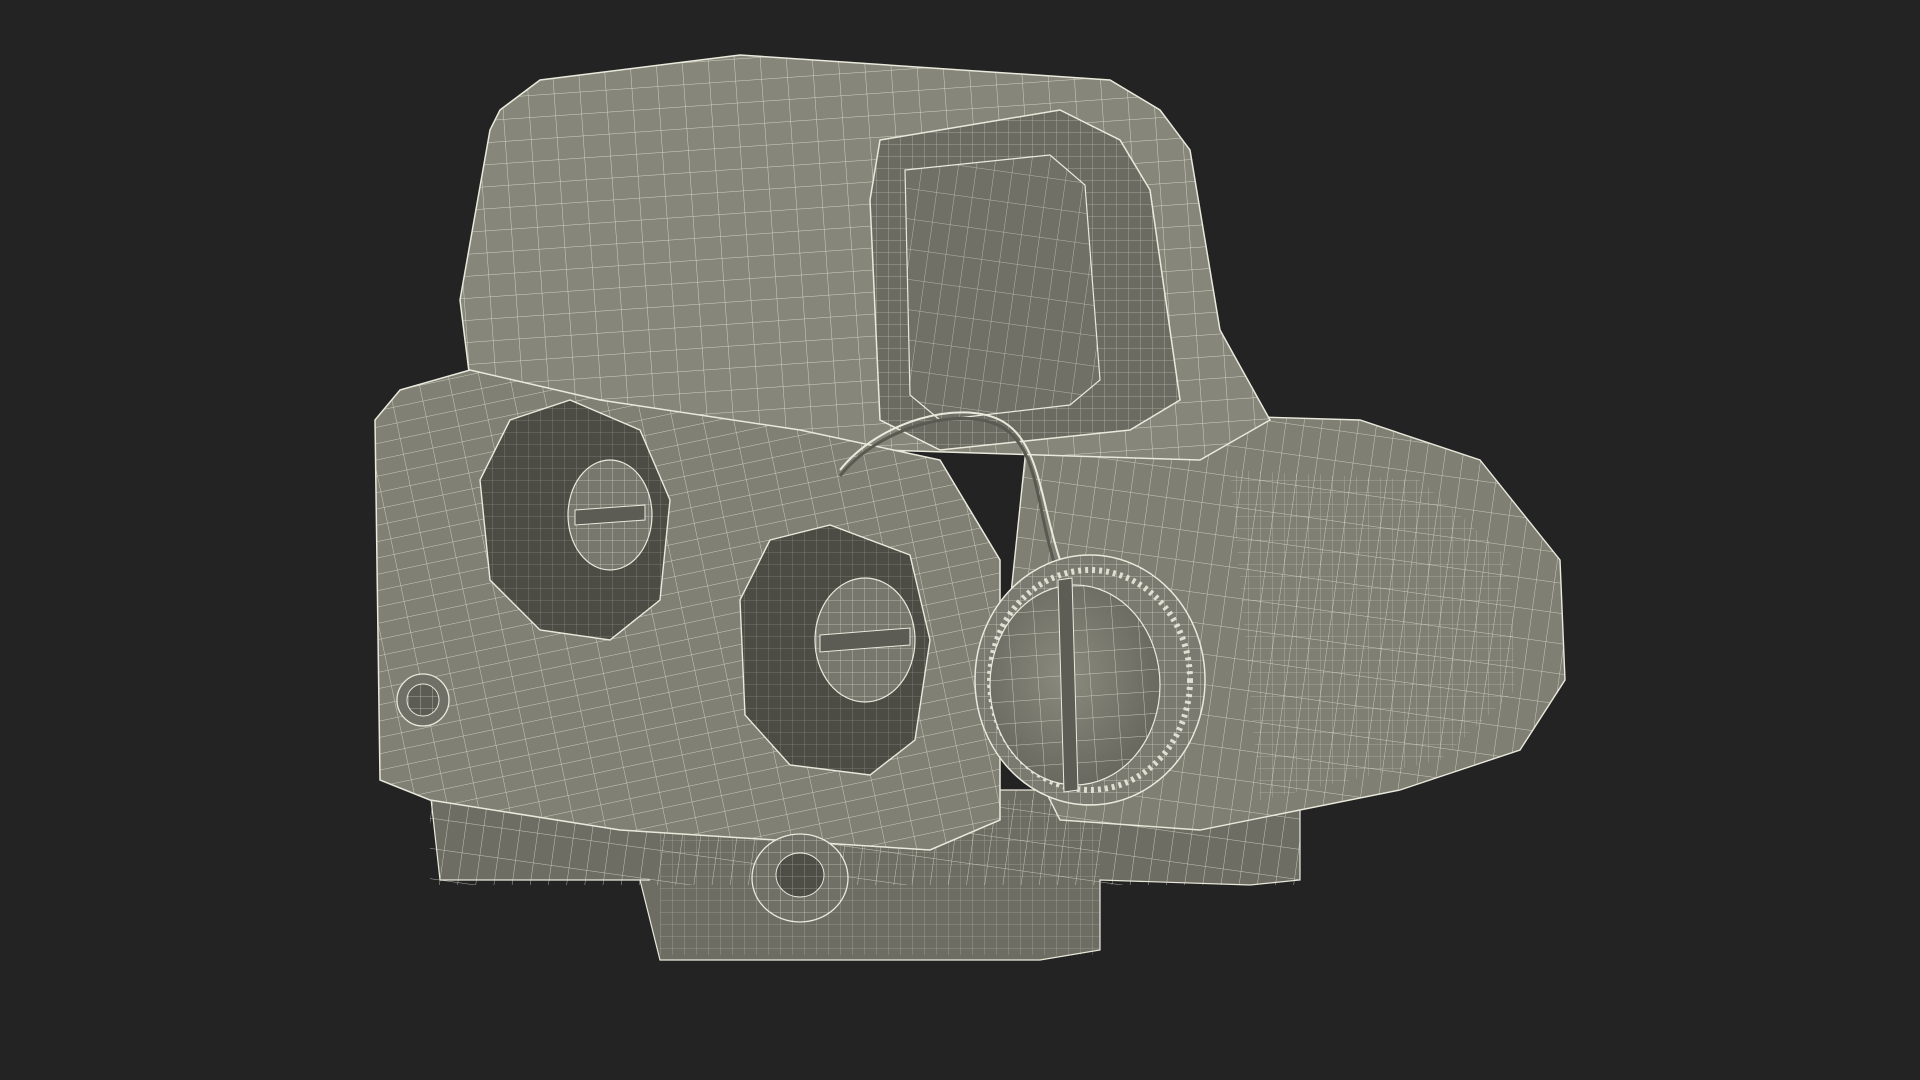 The height and width of the screenshot is (1080, 1920). I want to click on side-screw, so click(423, 700).